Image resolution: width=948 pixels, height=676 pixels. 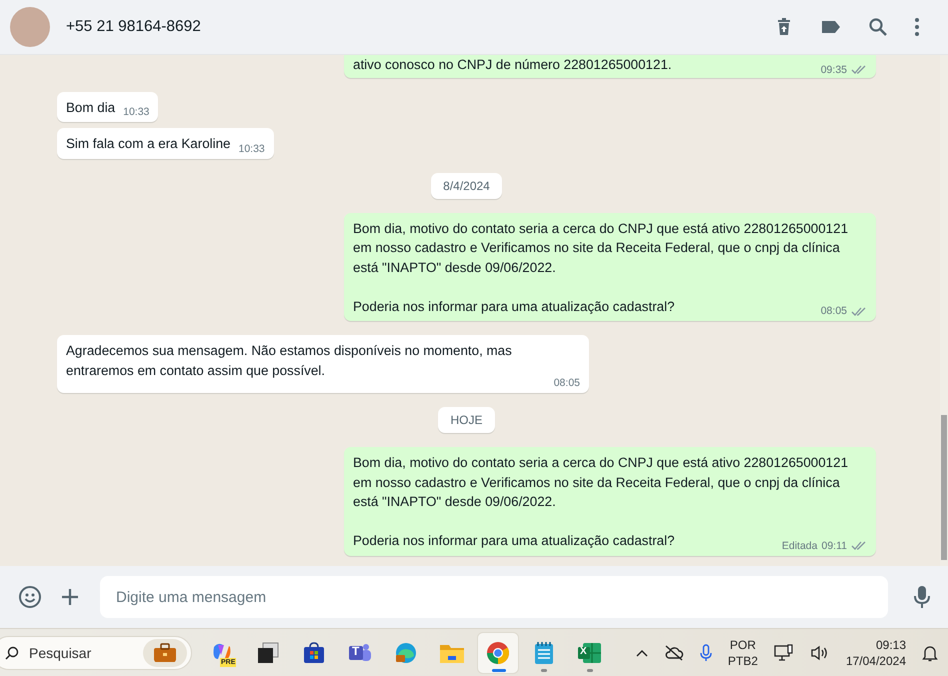 What do you see at coordinates (876, 660) in the screenshot?
I see `clock-date: 17/04/2024` at bounding box center [876, 660].